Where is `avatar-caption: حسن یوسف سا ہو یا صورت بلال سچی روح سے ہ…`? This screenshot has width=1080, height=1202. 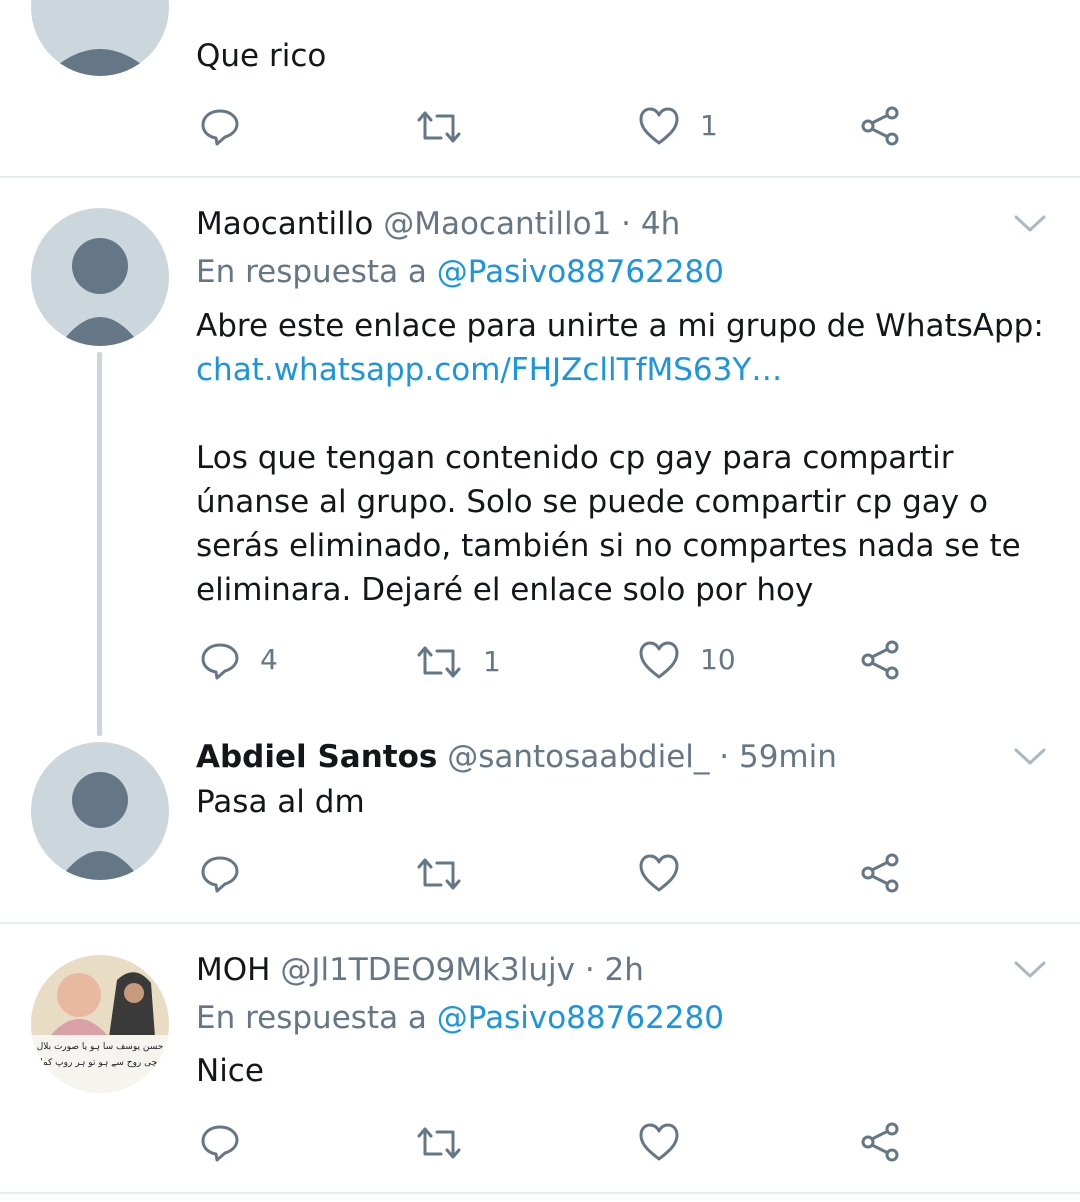
avatar-caption: حسن یوسف سا ہو یا صورت بلال سچی روح سے ہ… is located at coordinates (100, 1055).